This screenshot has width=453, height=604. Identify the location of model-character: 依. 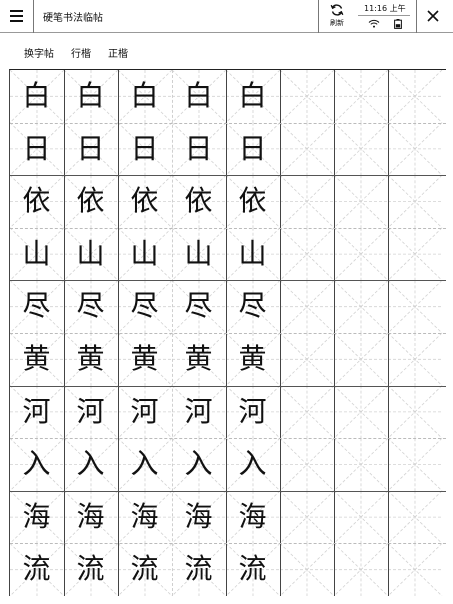
(36, 201).